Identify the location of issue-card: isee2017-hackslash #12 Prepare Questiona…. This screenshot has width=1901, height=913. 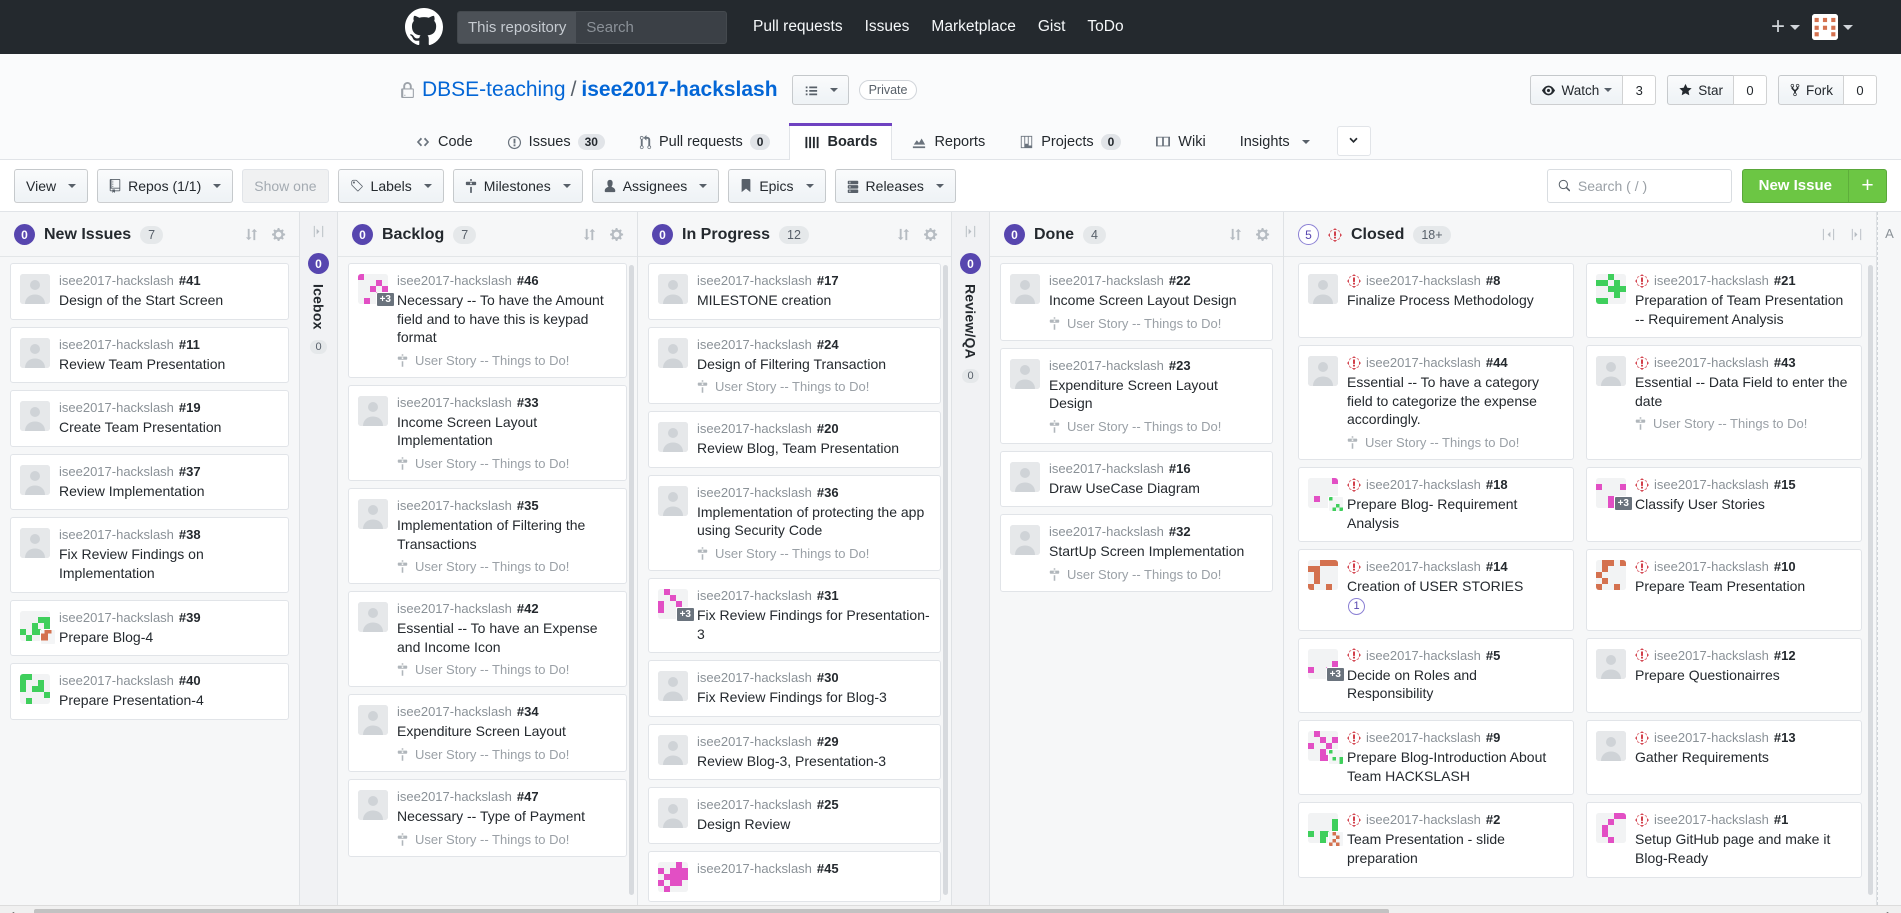
(1724, 675).